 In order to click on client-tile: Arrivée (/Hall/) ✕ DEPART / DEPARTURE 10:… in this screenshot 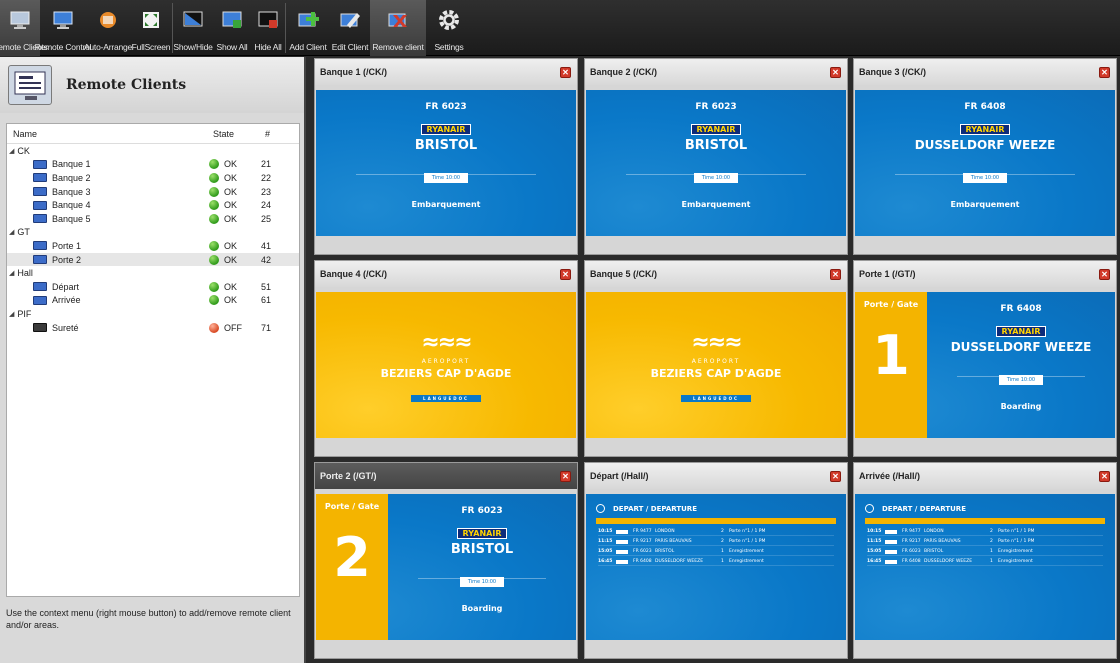, I will do `click(985, 560)`.